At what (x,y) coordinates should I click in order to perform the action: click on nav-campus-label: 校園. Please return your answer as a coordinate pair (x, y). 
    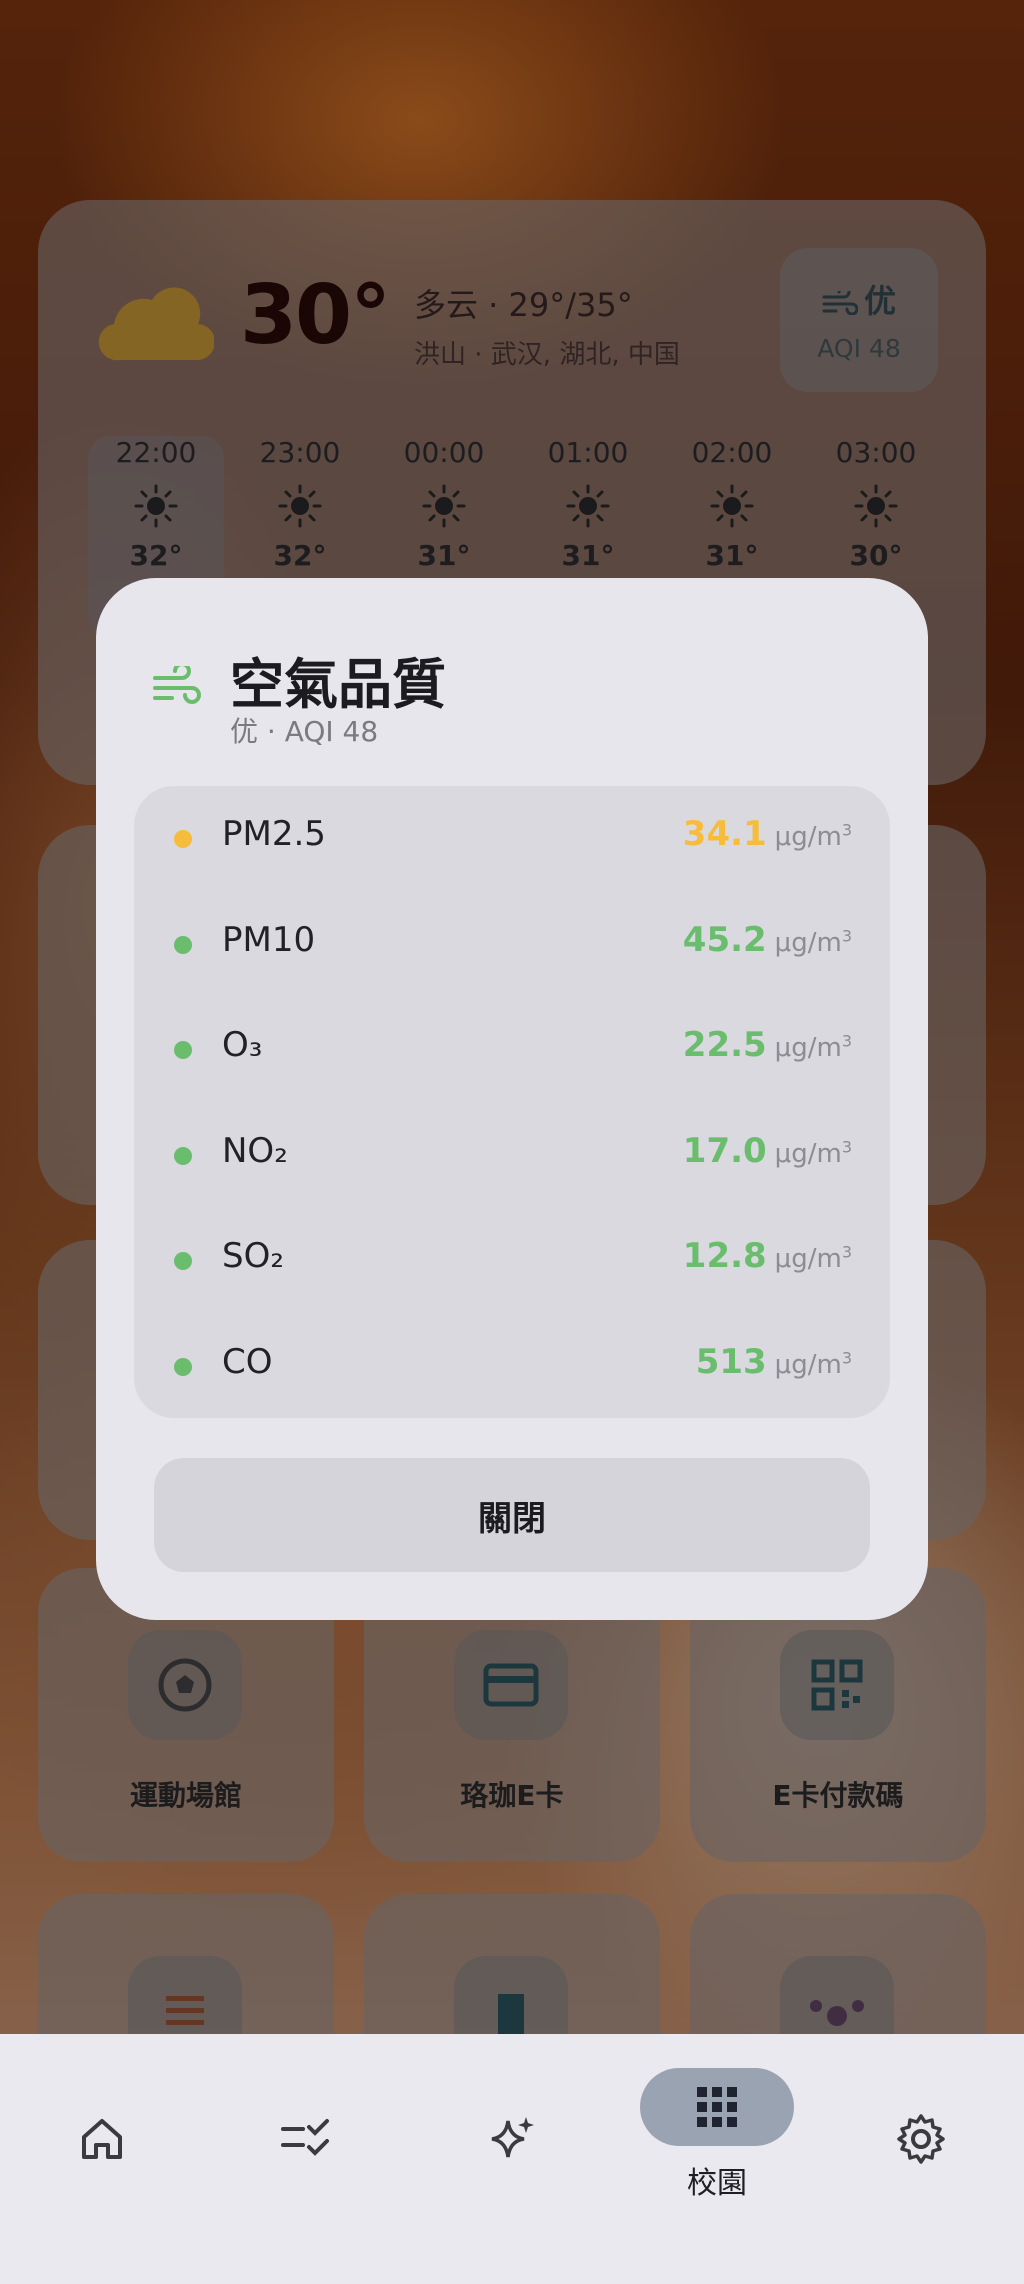
    Looking at the image, I should click on (717, 2183).